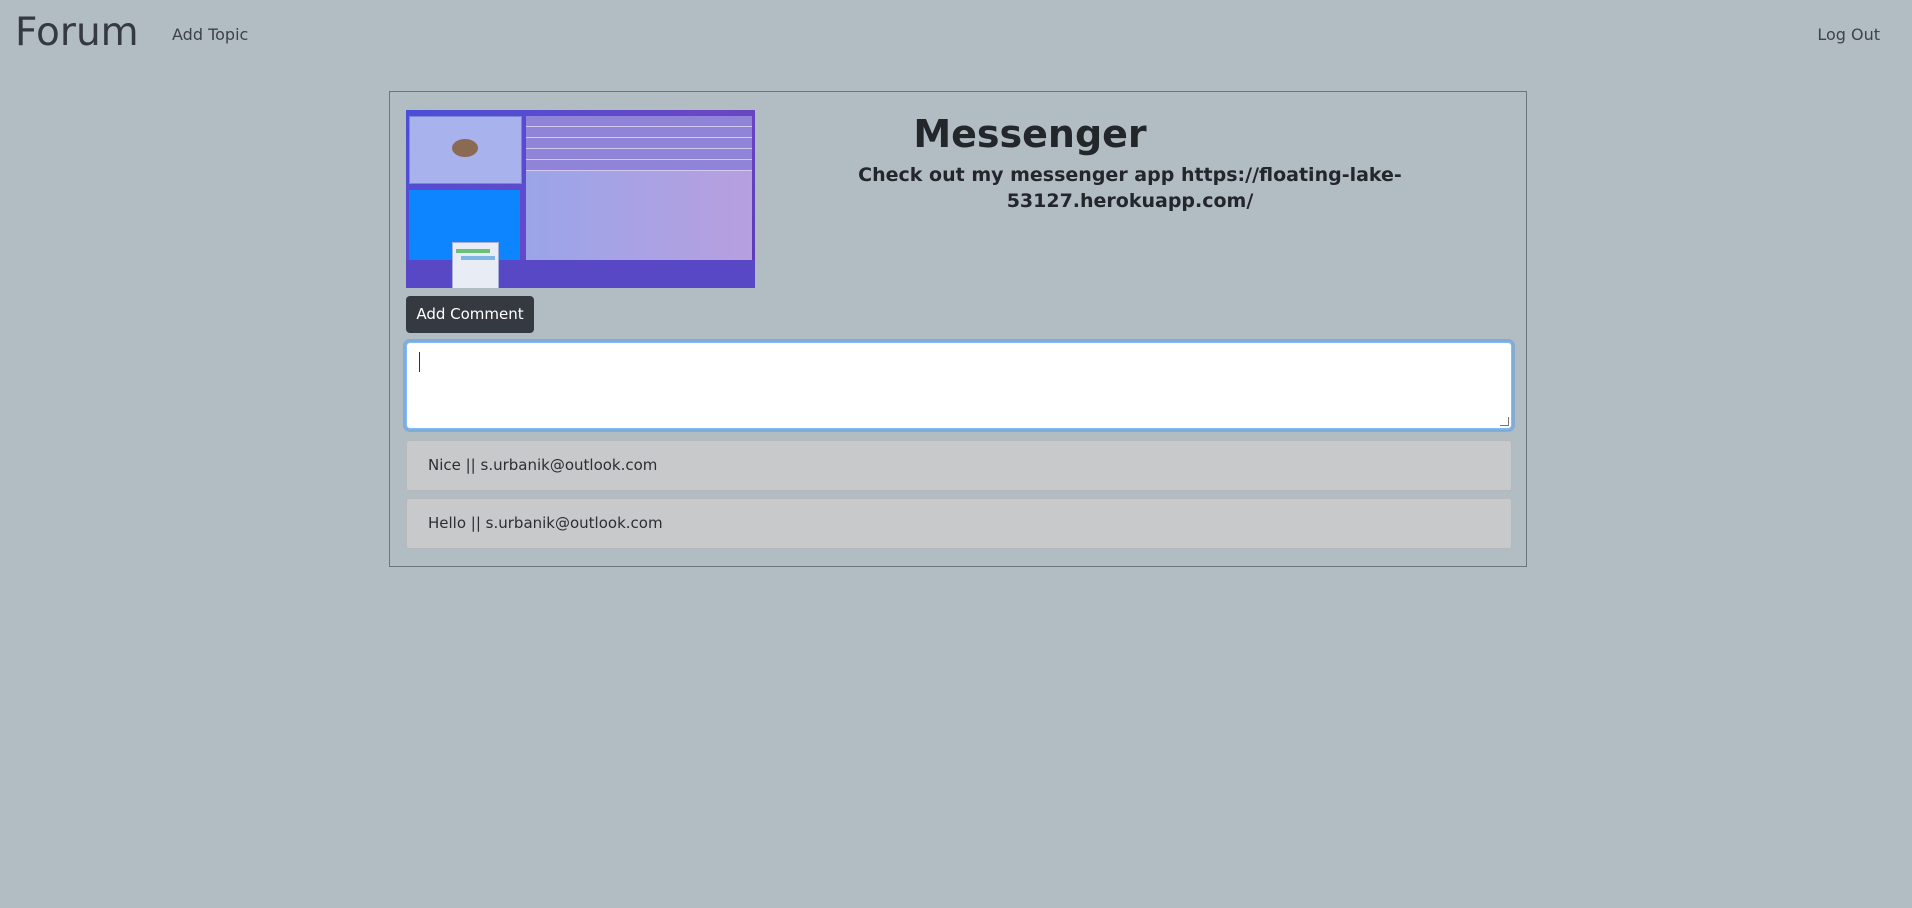  I want to click on comment-item: Hello || s.urbanik@outlook.com, so click(959, 523).